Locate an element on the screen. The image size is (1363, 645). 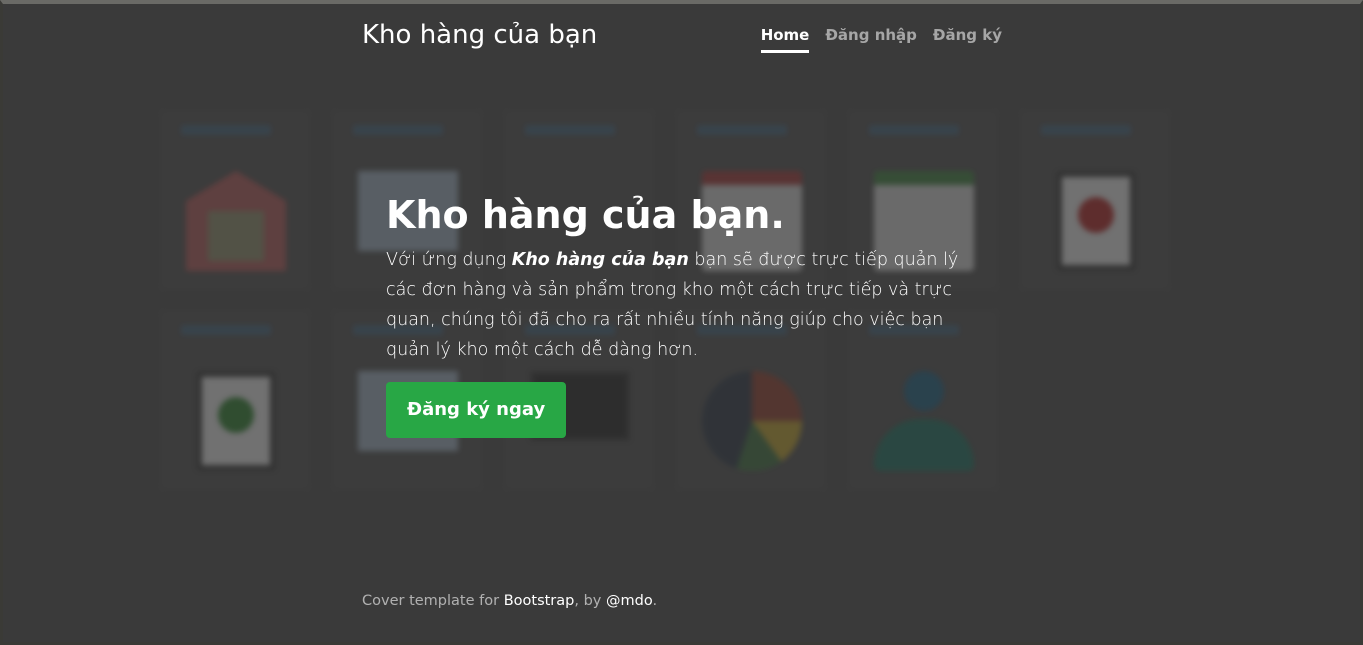
register-now-button: Đăng ký ngay is located at coordinates (476, 410).